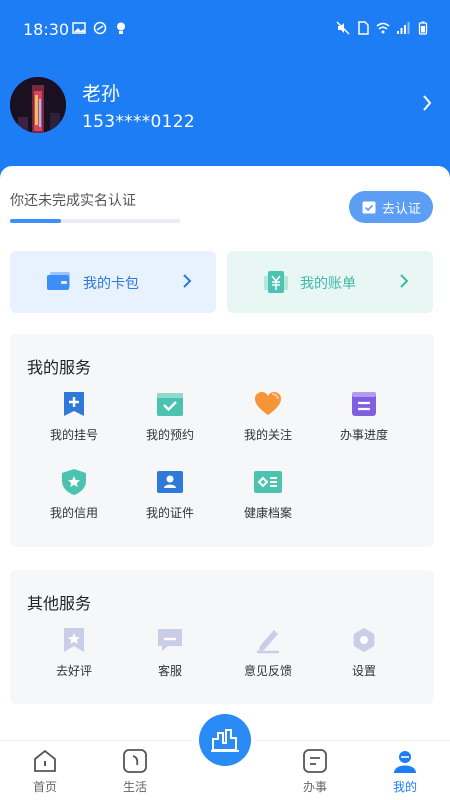 This screenshot has width=450, height=800. I want to click on service-label: 我的证件, so click(169, 513).